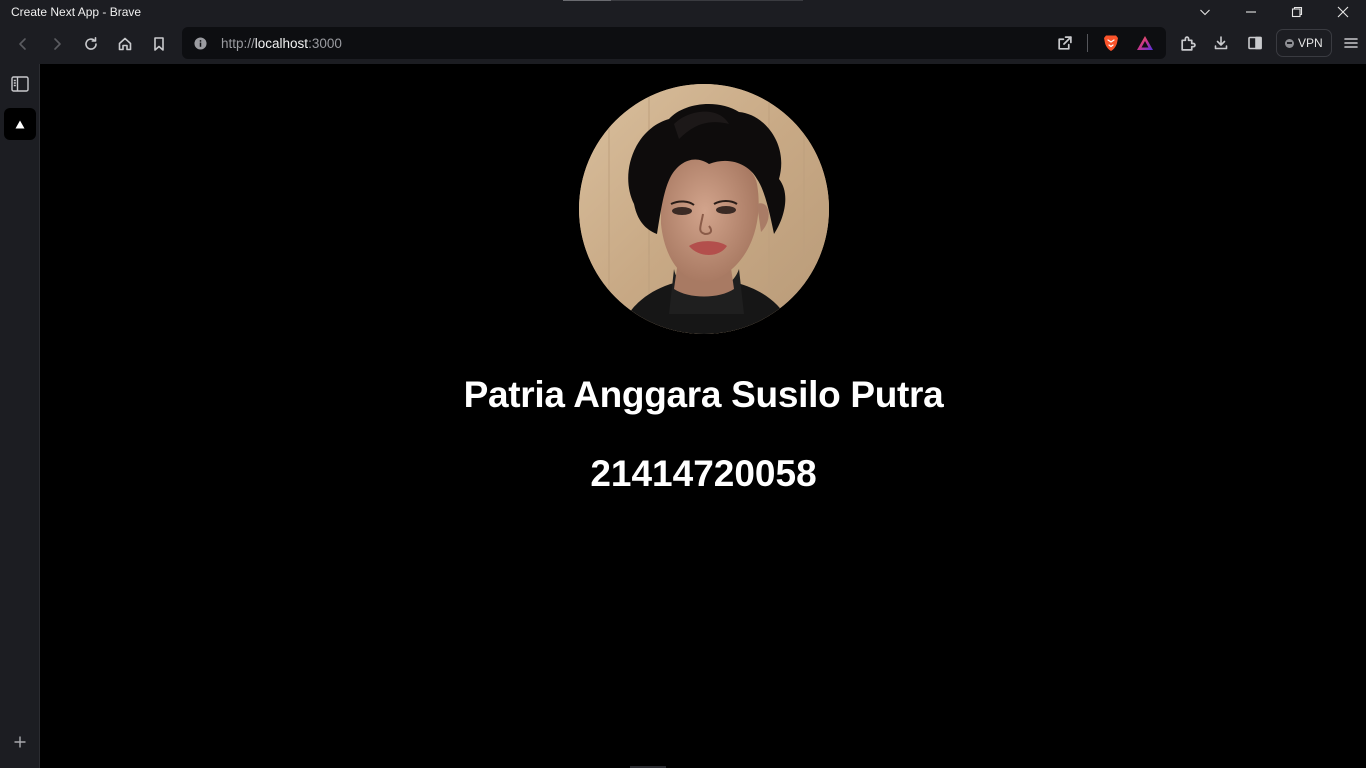 The image size is (1366, 768). I want to click on site-info-button, so click(200, 43).